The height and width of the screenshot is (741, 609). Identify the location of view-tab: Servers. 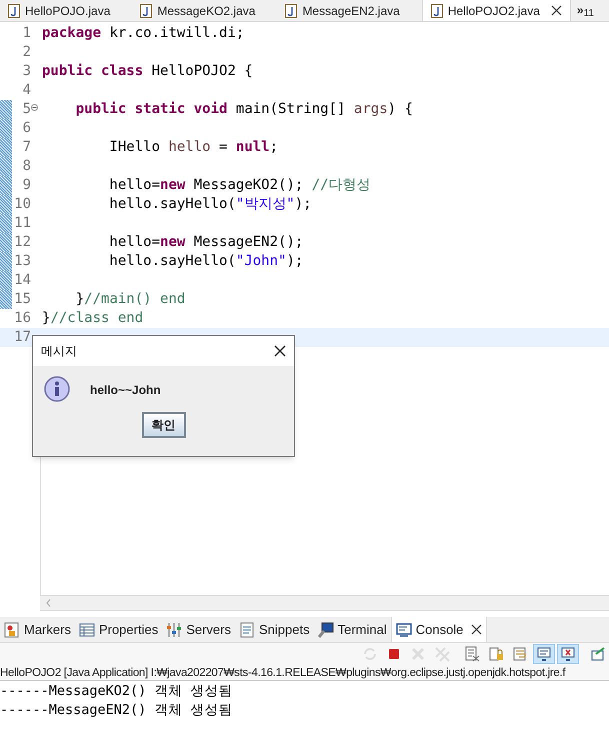
(198, 629).